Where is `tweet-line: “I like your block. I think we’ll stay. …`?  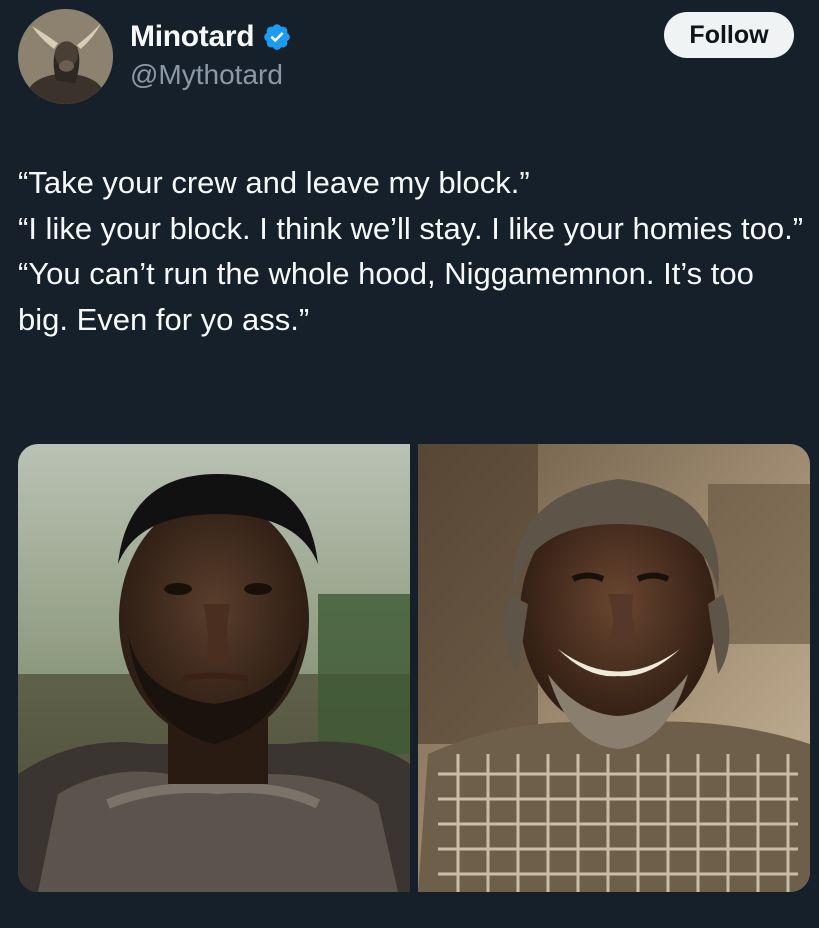
tweet-line: “I like your block. I think we’ll stay. … is located at coordinates (411, 228).